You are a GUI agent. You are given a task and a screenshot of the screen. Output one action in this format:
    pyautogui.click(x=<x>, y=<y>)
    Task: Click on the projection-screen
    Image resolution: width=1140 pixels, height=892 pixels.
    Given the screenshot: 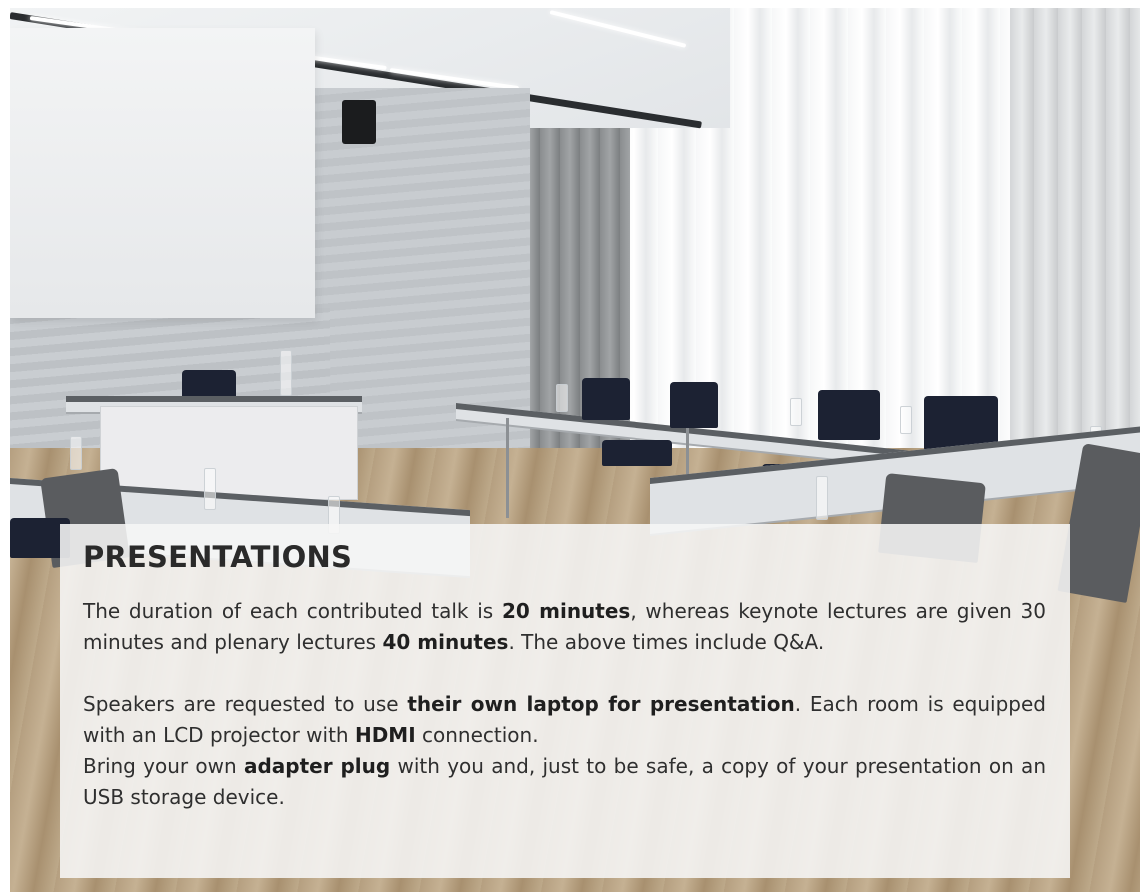 What is the action you would take?
    pyautogui.click(x=162, y=173)
    